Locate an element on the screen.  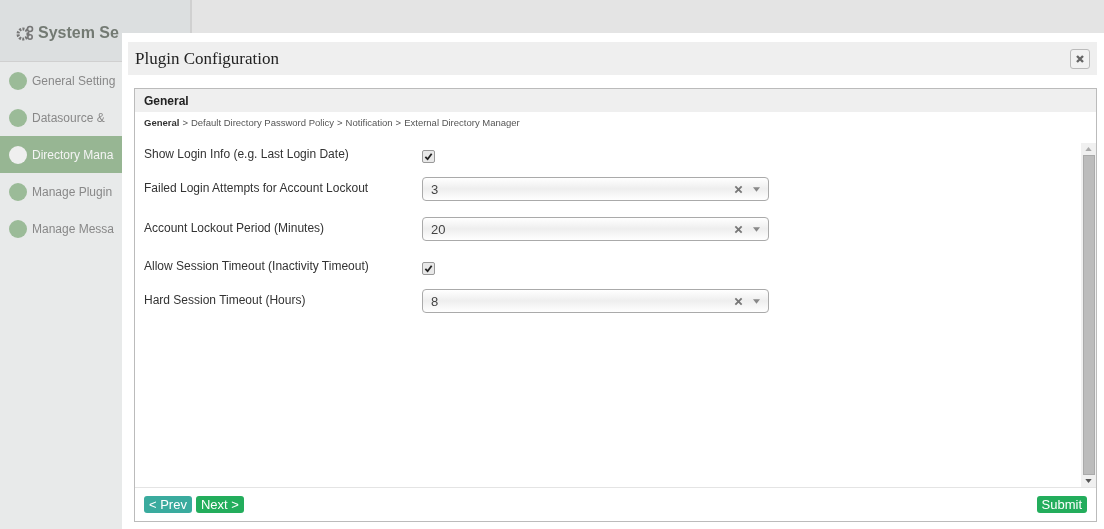
field-label: Show Login Info (e.g. Last Login Date) is located at coordinates (247, 154).